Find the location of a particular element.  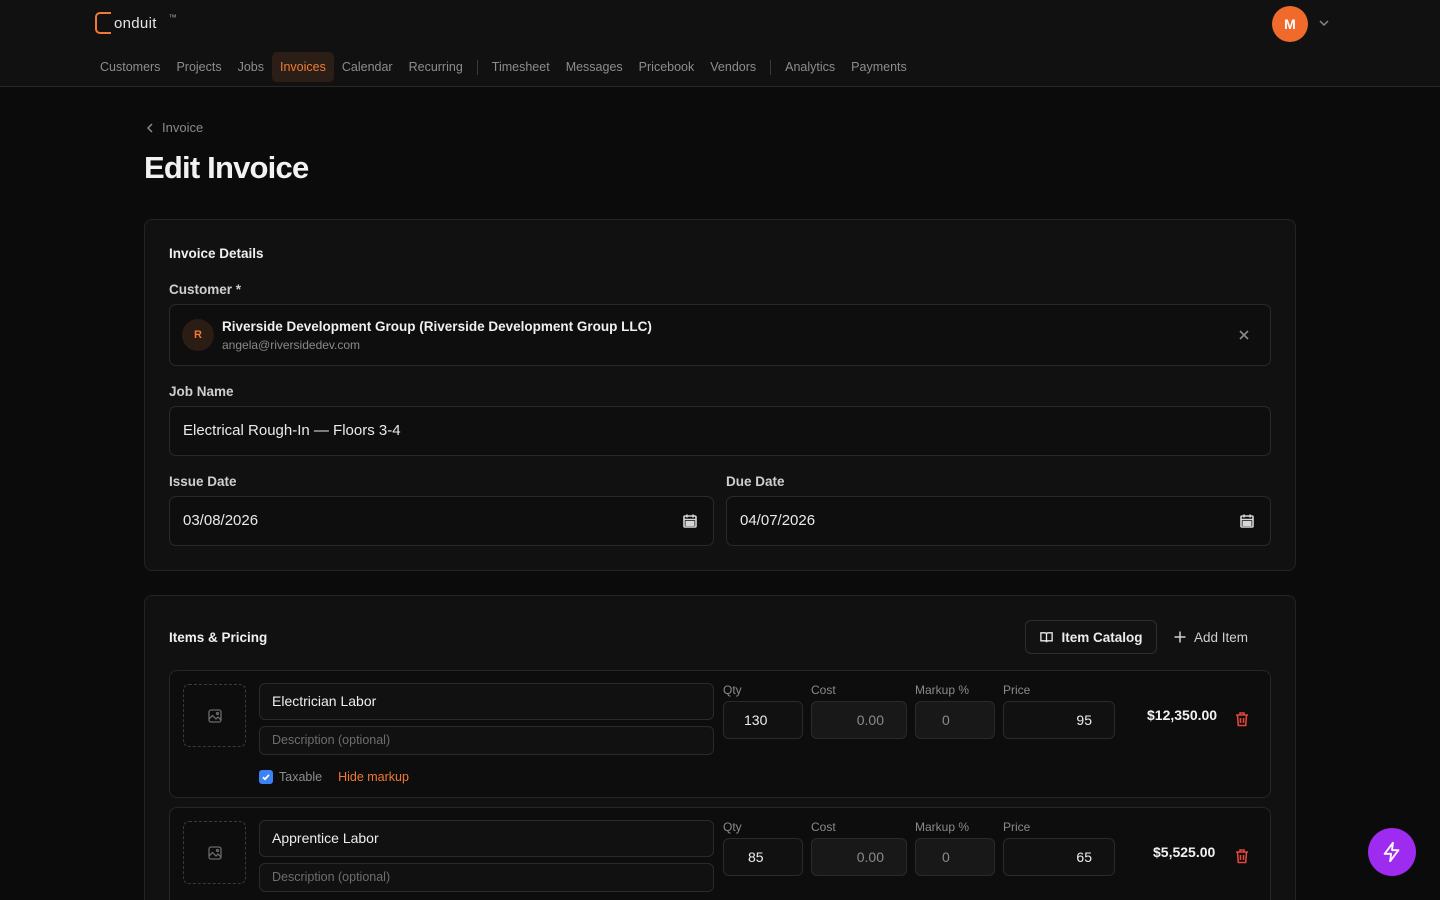

user-avatar: M is located at coordinates (1290, 24).